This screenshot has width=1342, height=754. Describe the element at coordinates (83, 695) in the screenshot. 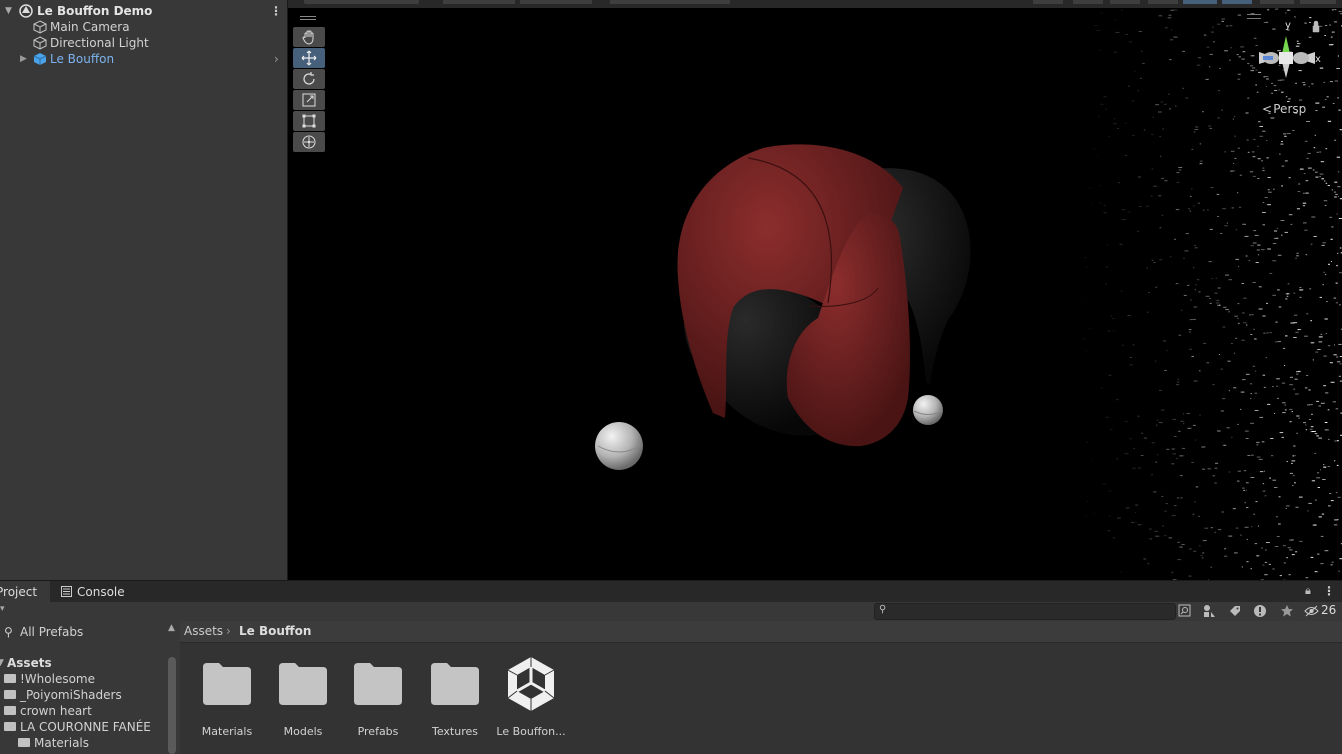

I see `tree-item-folder: _PoiyomiShaders` at that location.